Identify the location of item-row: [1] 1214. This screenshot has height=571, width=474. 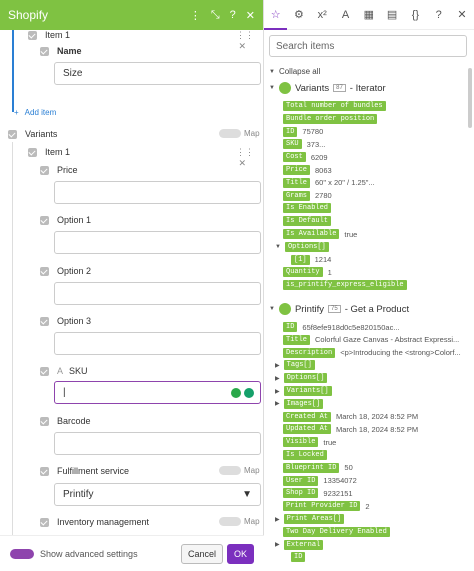
(311, 259).